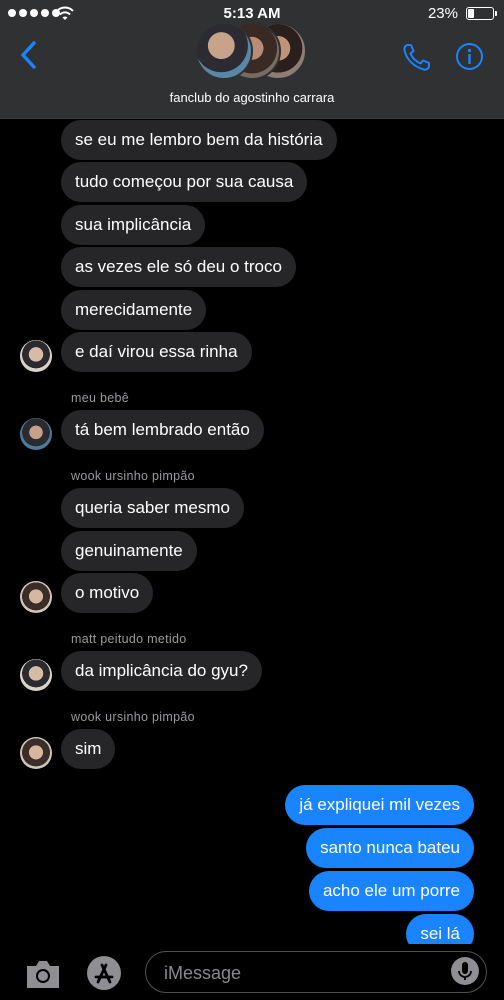 This screenshot has width=504, height=1000. I want to click on sender-name: meu bebê, so click(100, 398).